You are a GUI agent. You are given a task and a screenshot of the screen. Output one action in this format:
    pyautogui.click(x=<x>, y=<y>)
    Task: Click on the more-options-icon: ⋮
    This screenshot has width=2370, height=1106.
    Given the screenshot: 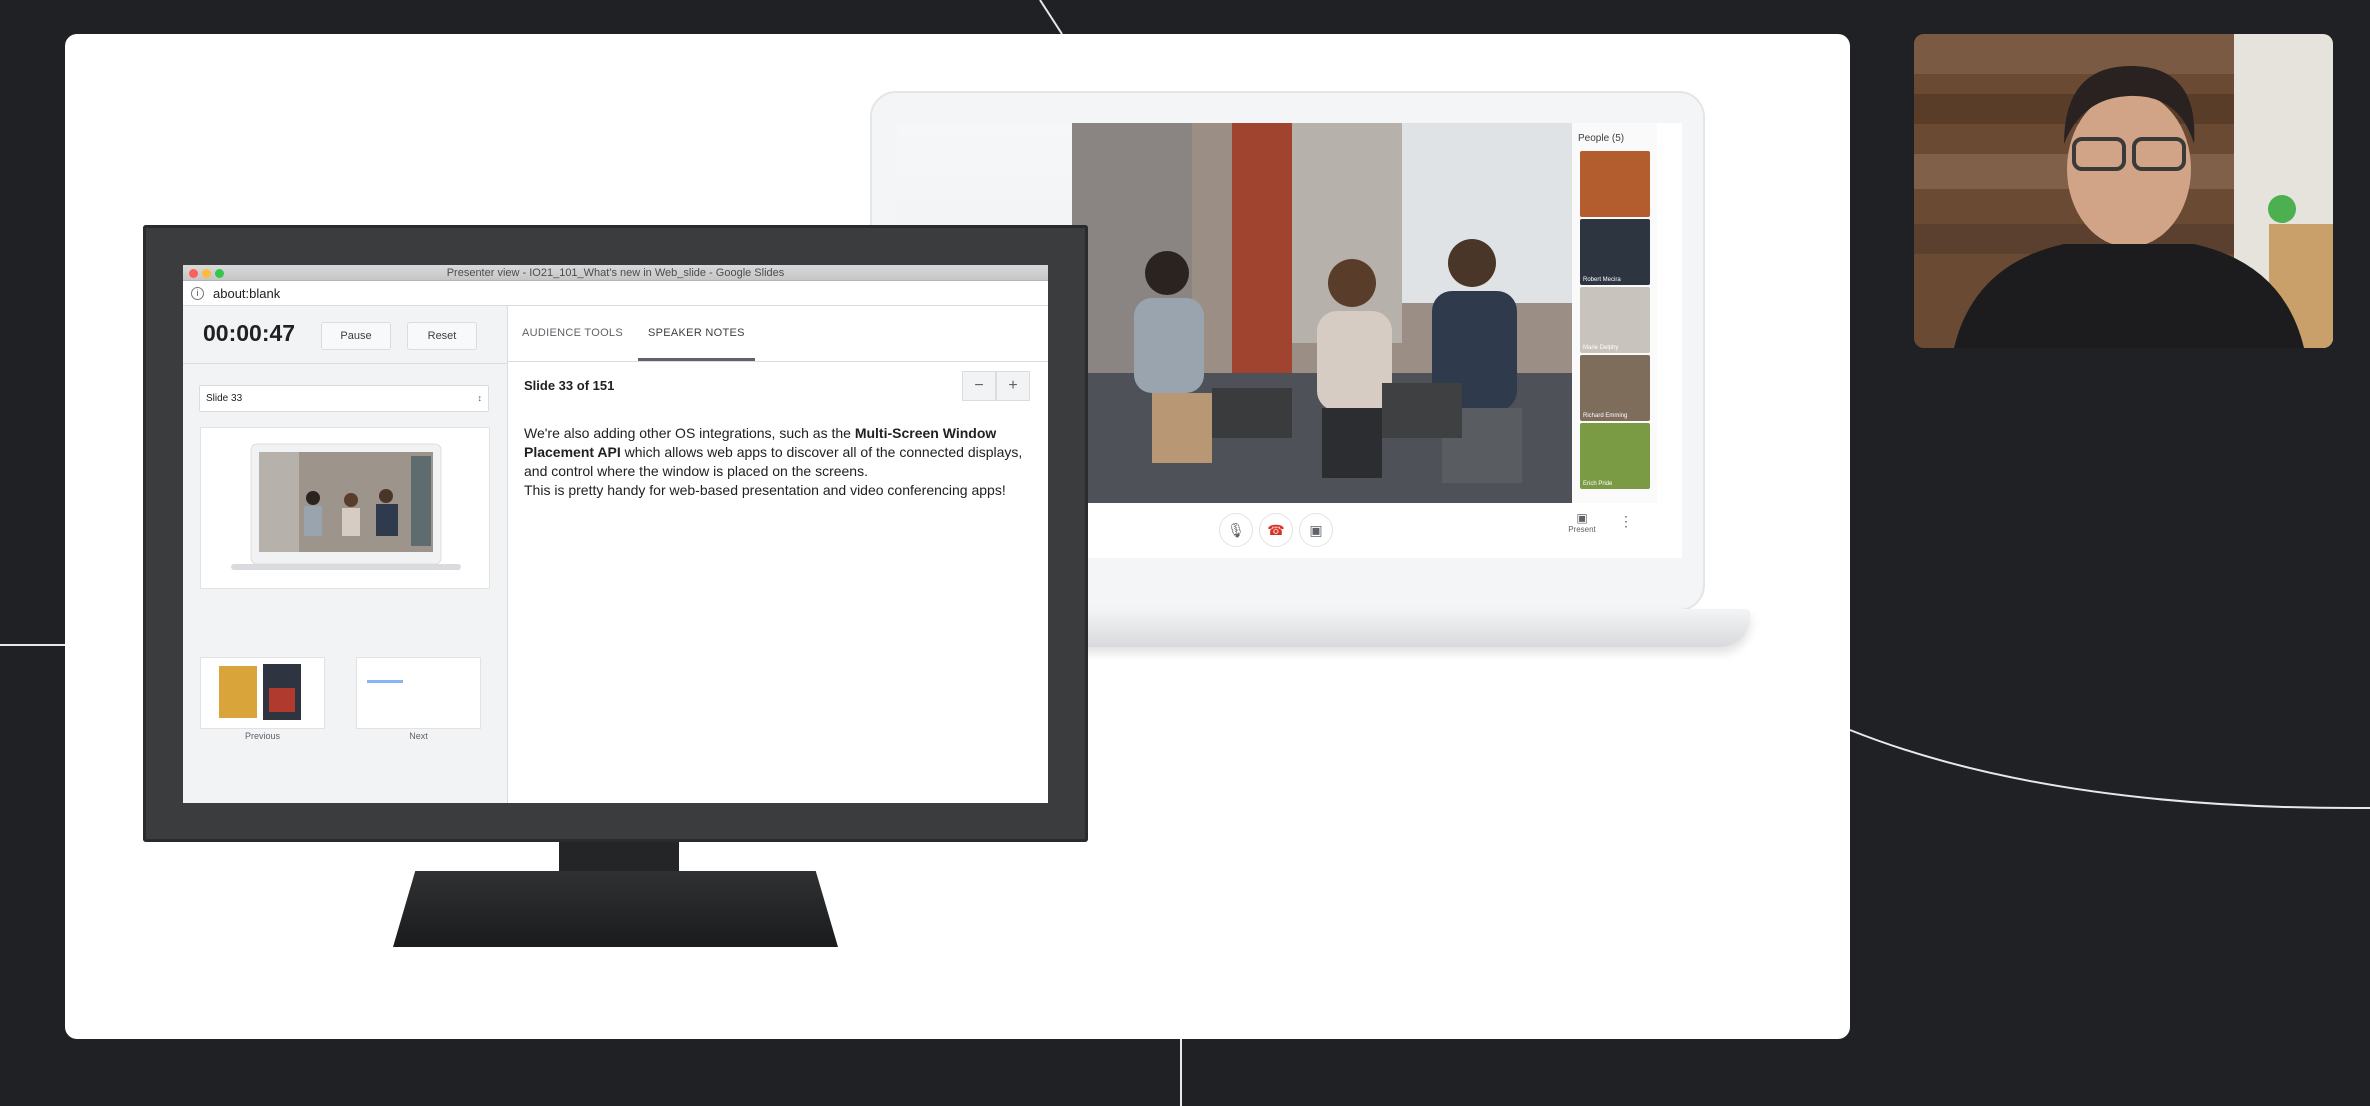 What is the action you would take?
    pyautogui.click(x=1626, y=521)
    